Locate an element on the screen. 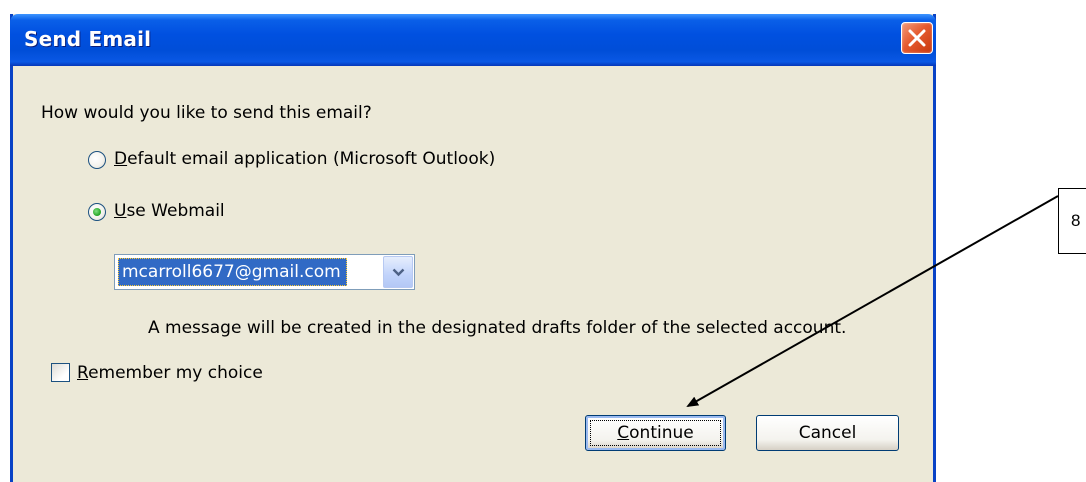  radio-default-email is located at coordinates (97, 160).